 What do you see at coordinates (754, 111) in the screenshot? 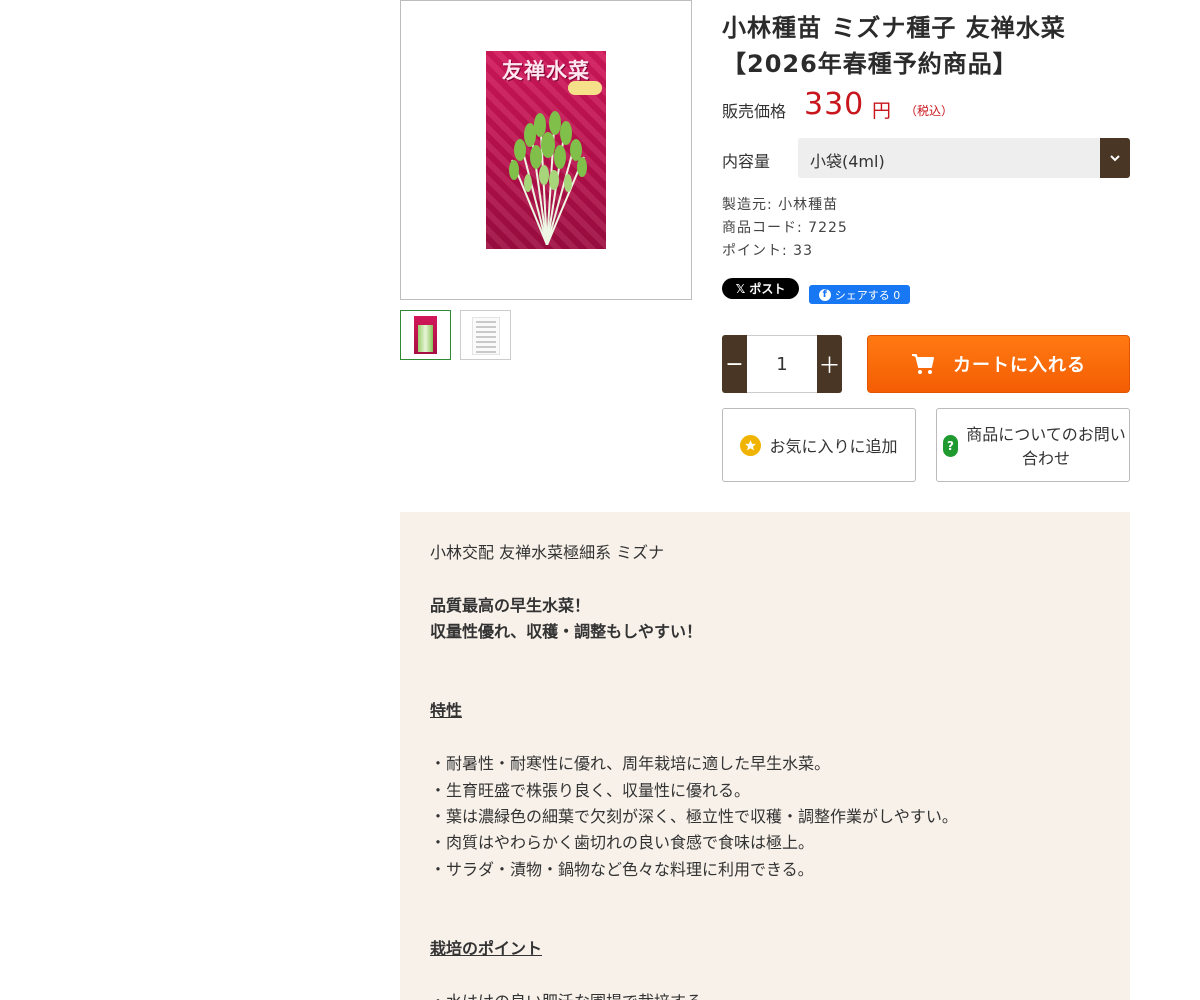
I see `price-label: 販売価格` at bounding box center [754, 111].